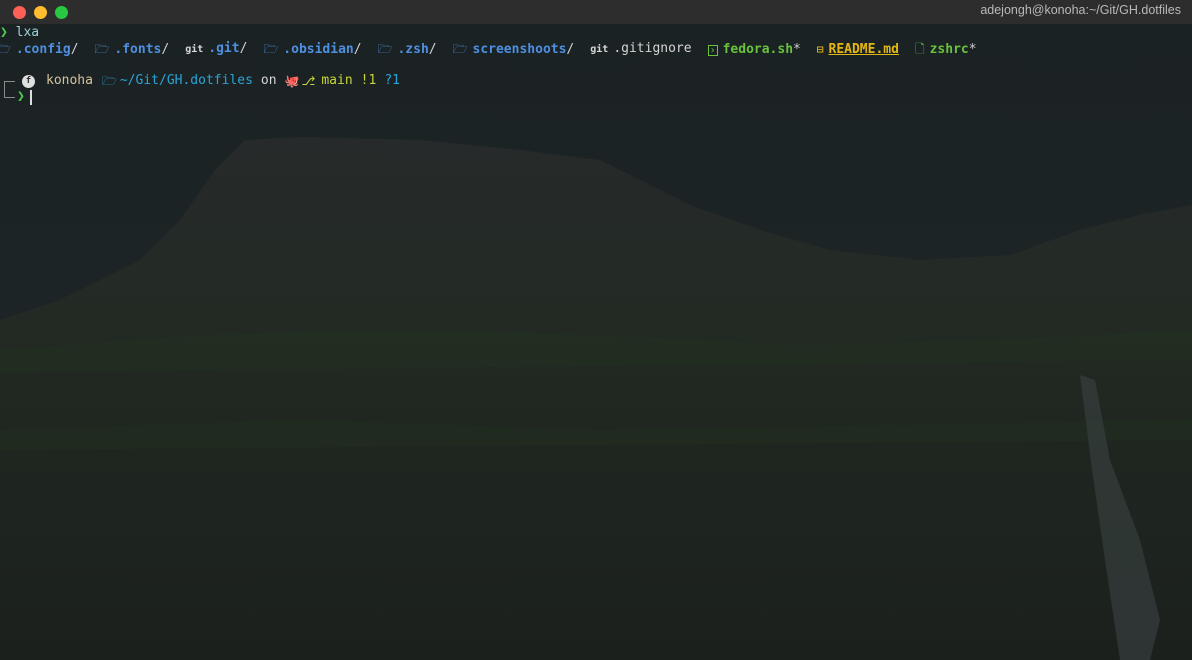 This screenshot has height=660, width=1192. Describe the element at coordinates (820, 49) in the screenshot. I see `book-icon: ⊟` at that location.